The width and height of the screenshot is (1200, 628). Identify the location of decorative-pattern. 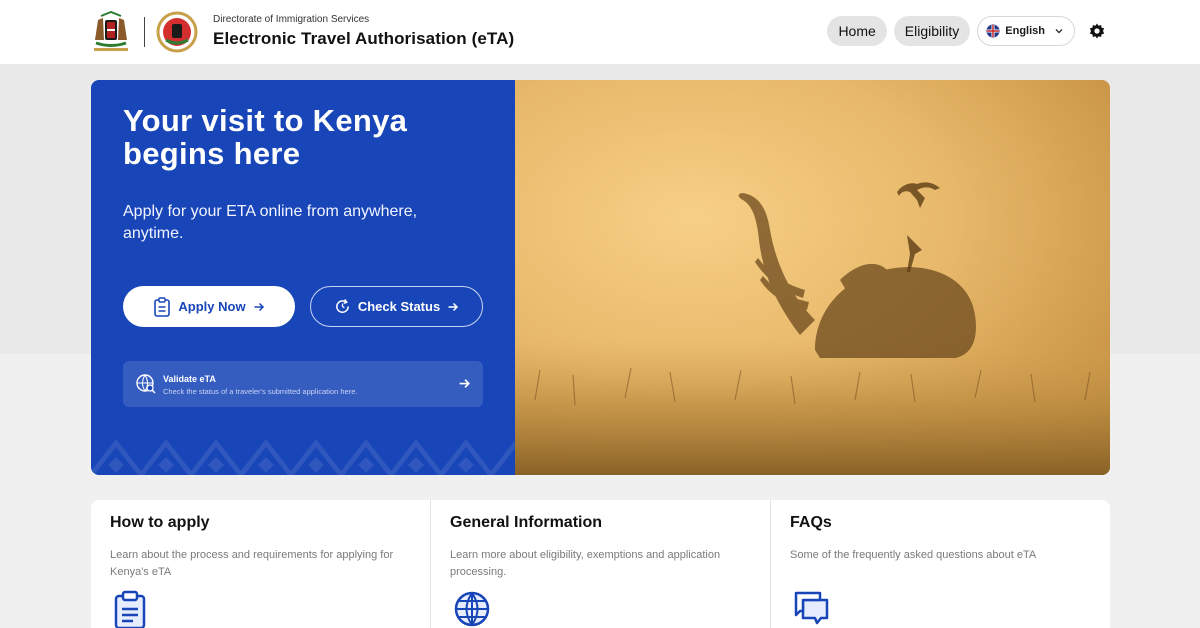
(303, 456).